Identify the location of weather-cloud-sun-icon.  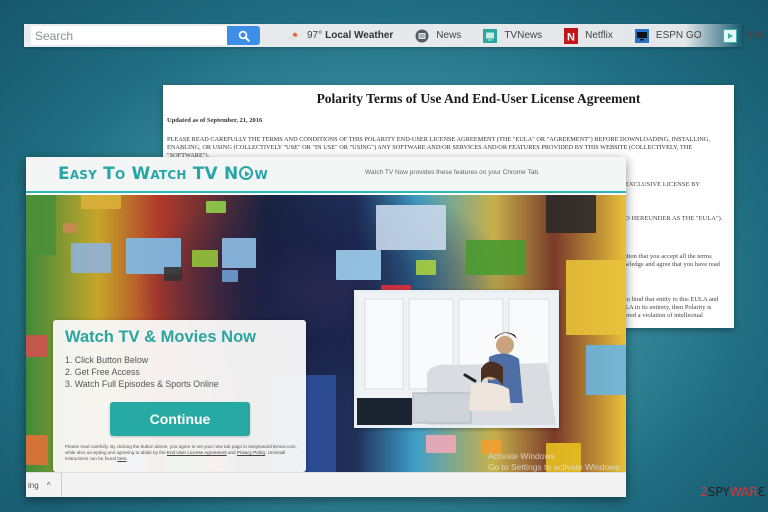
(293, 36).